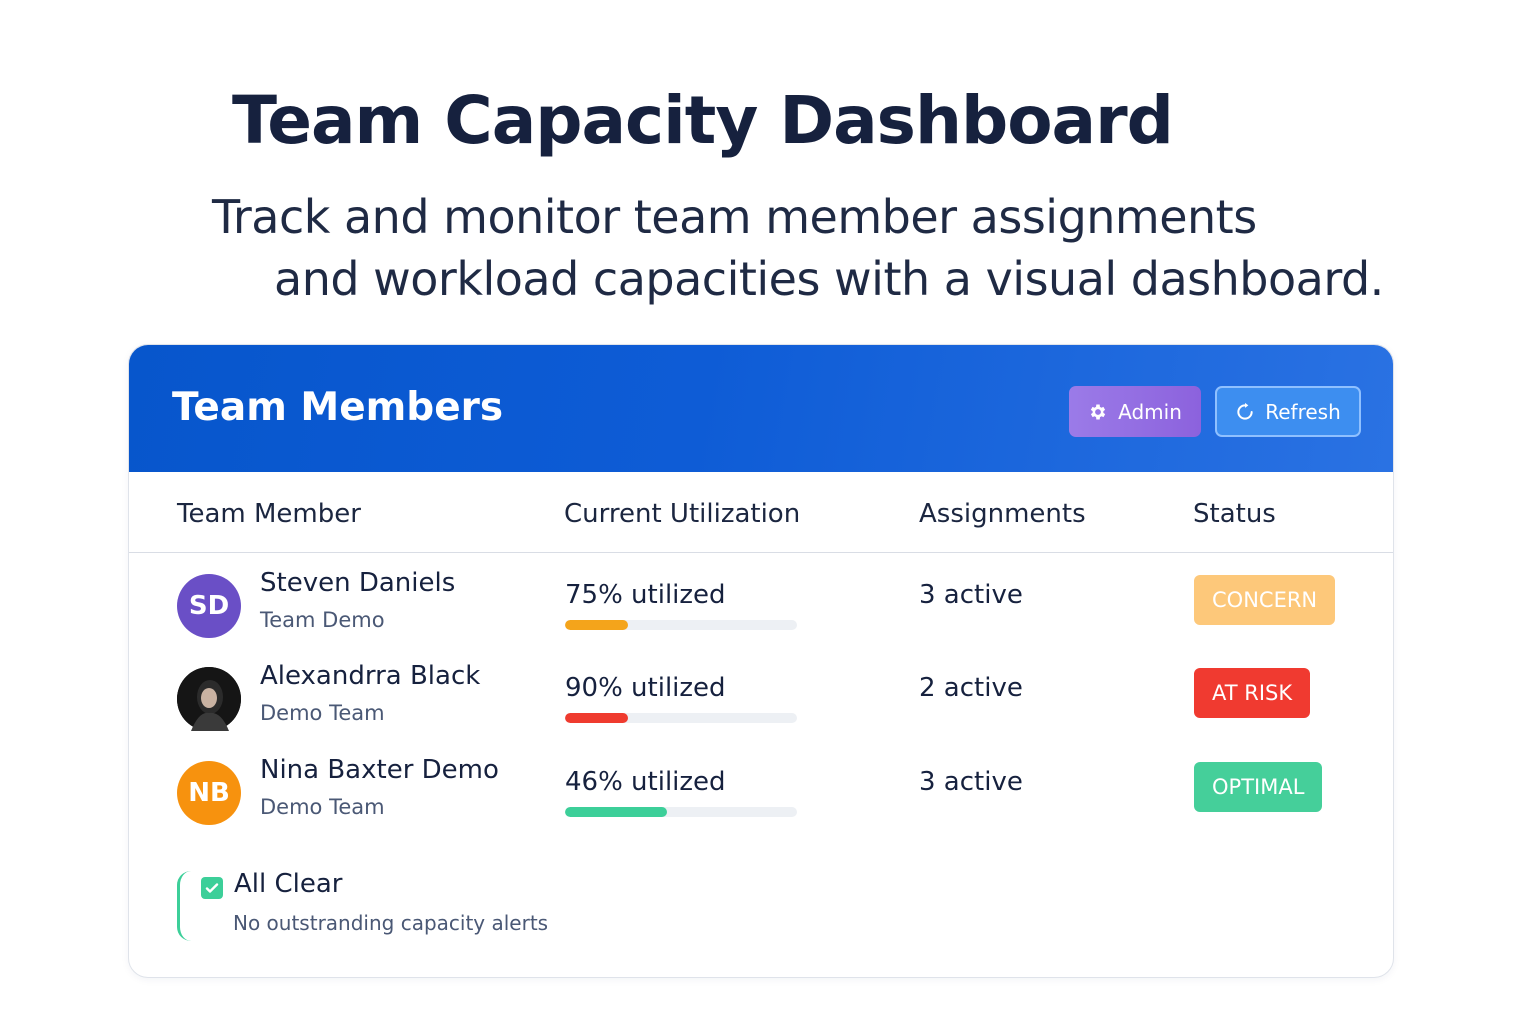  I want to click on alert-title: All Clear, so click(288, 884).